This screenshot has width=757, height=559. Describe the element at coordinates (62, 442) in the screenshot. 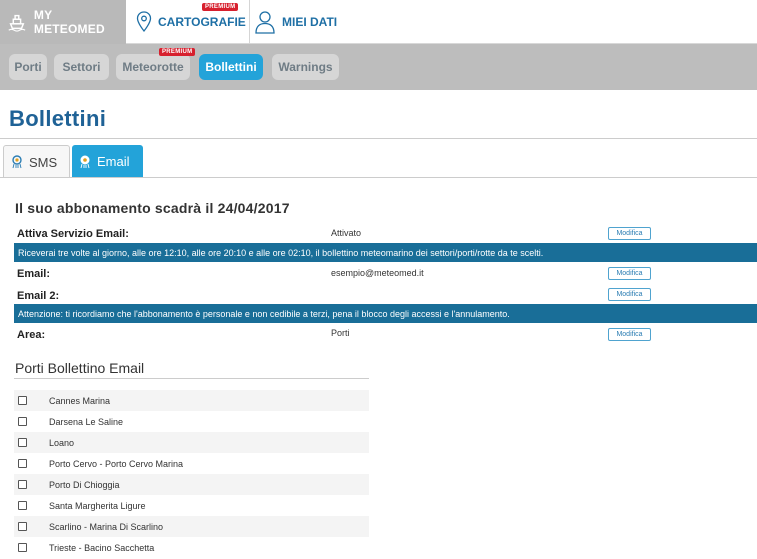

I see `port-name: Loano` at that location.